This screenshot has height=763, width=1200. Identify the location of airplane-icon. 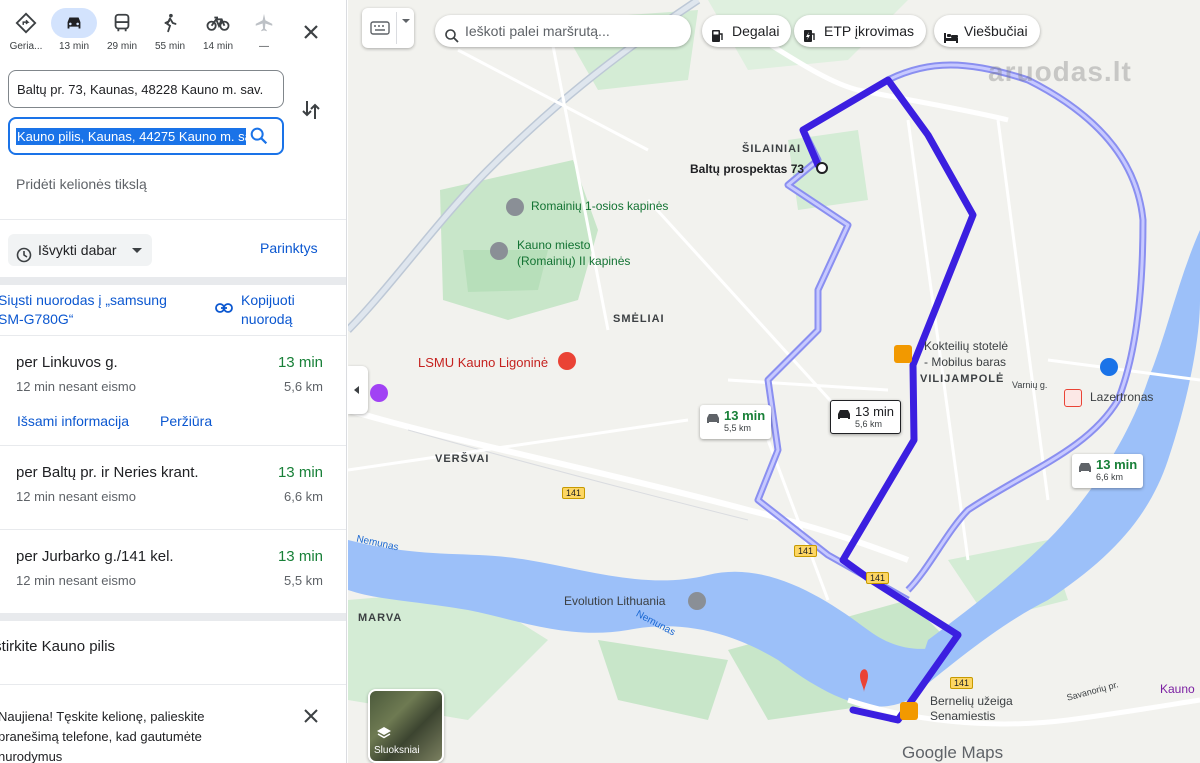
(264, 23).